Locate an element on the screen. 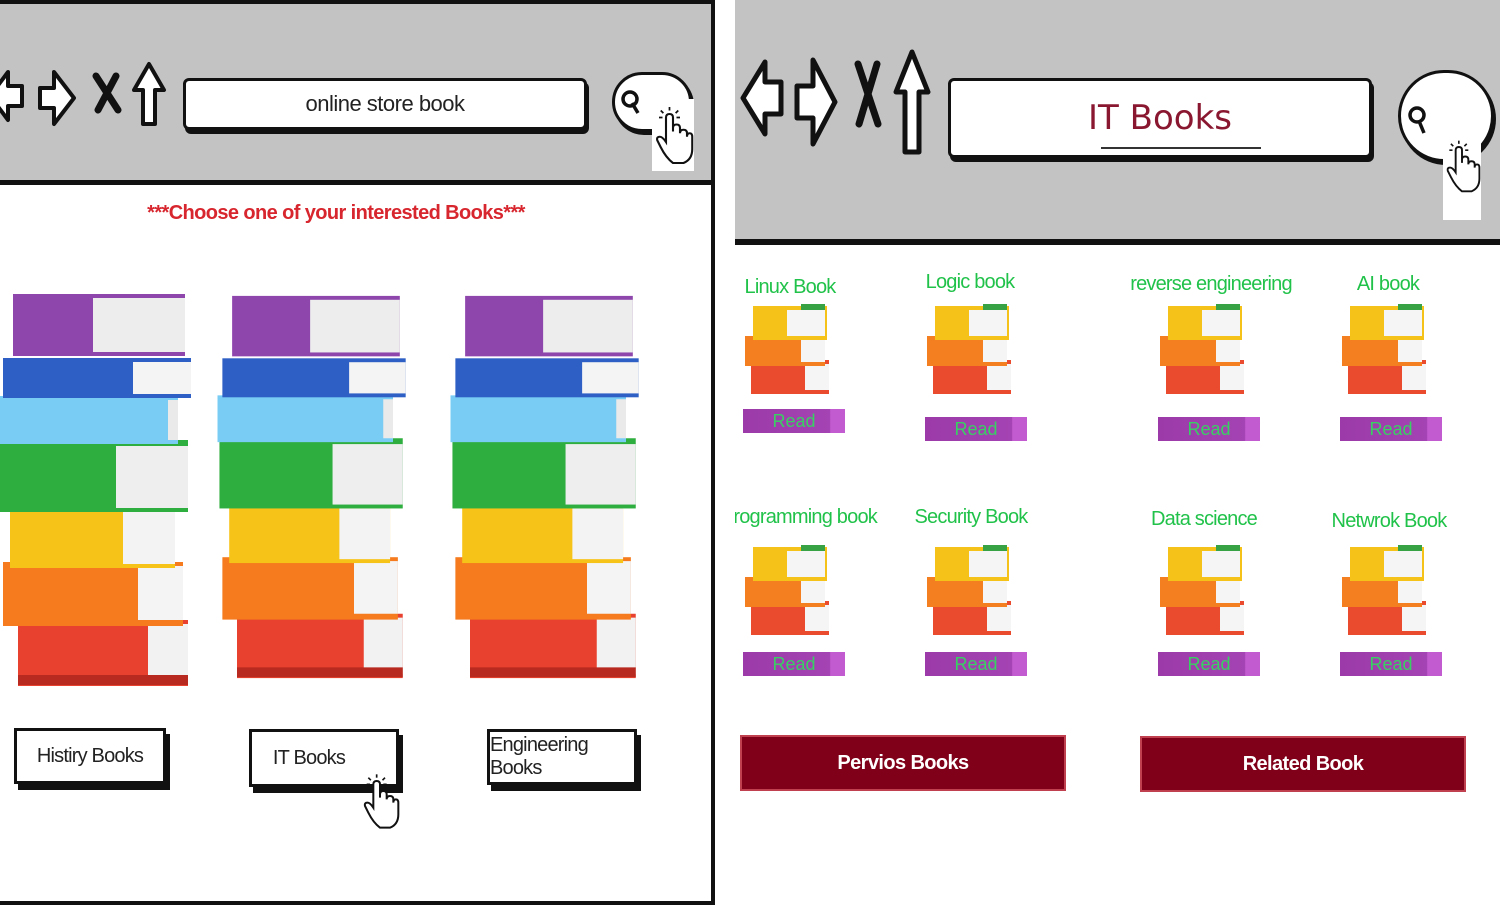 The width and height of the screenshot is (1500, 905). book-card-security: Security Book Read is located at coordinates (971, 601).